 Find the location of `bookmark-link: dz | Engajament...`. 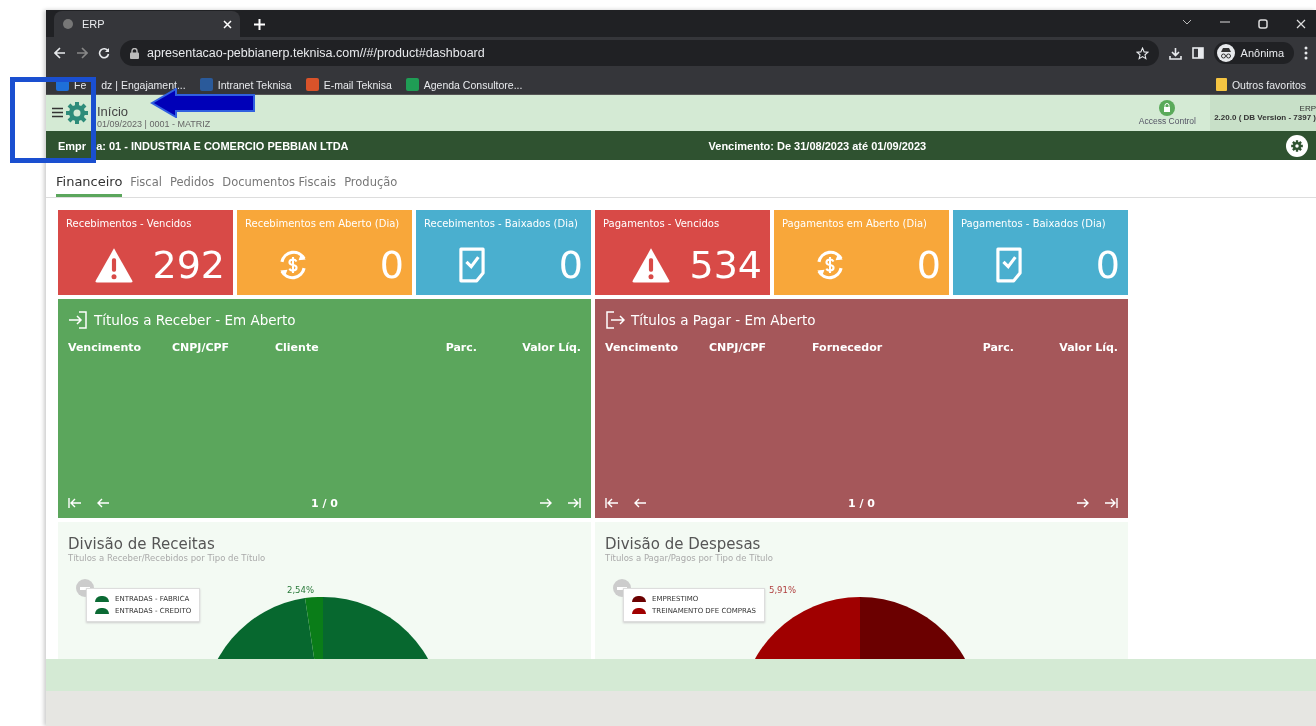

bookmark-link: dz | Engajament... is located at coordinates (143, 84).